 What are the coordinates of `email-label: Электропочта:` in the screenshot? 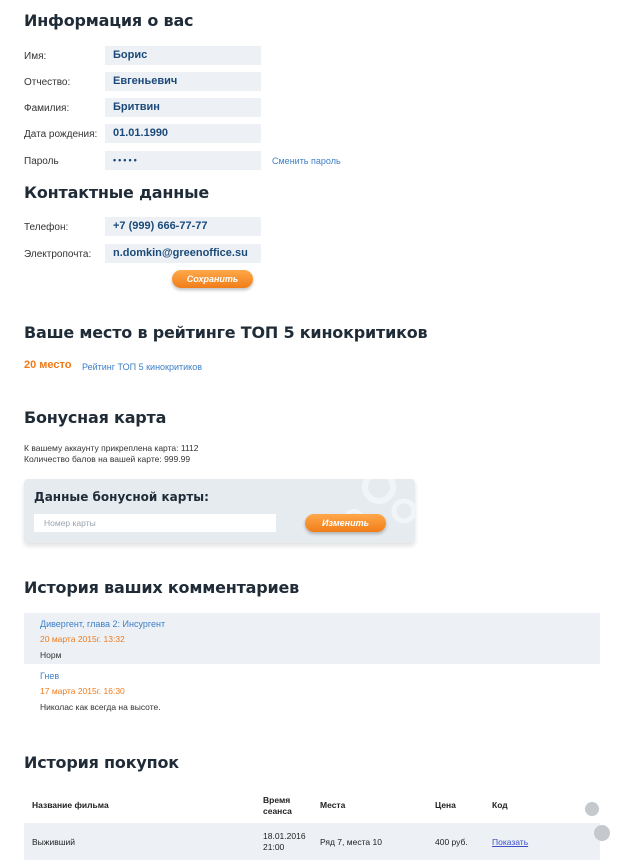 It's located at (58, 254).